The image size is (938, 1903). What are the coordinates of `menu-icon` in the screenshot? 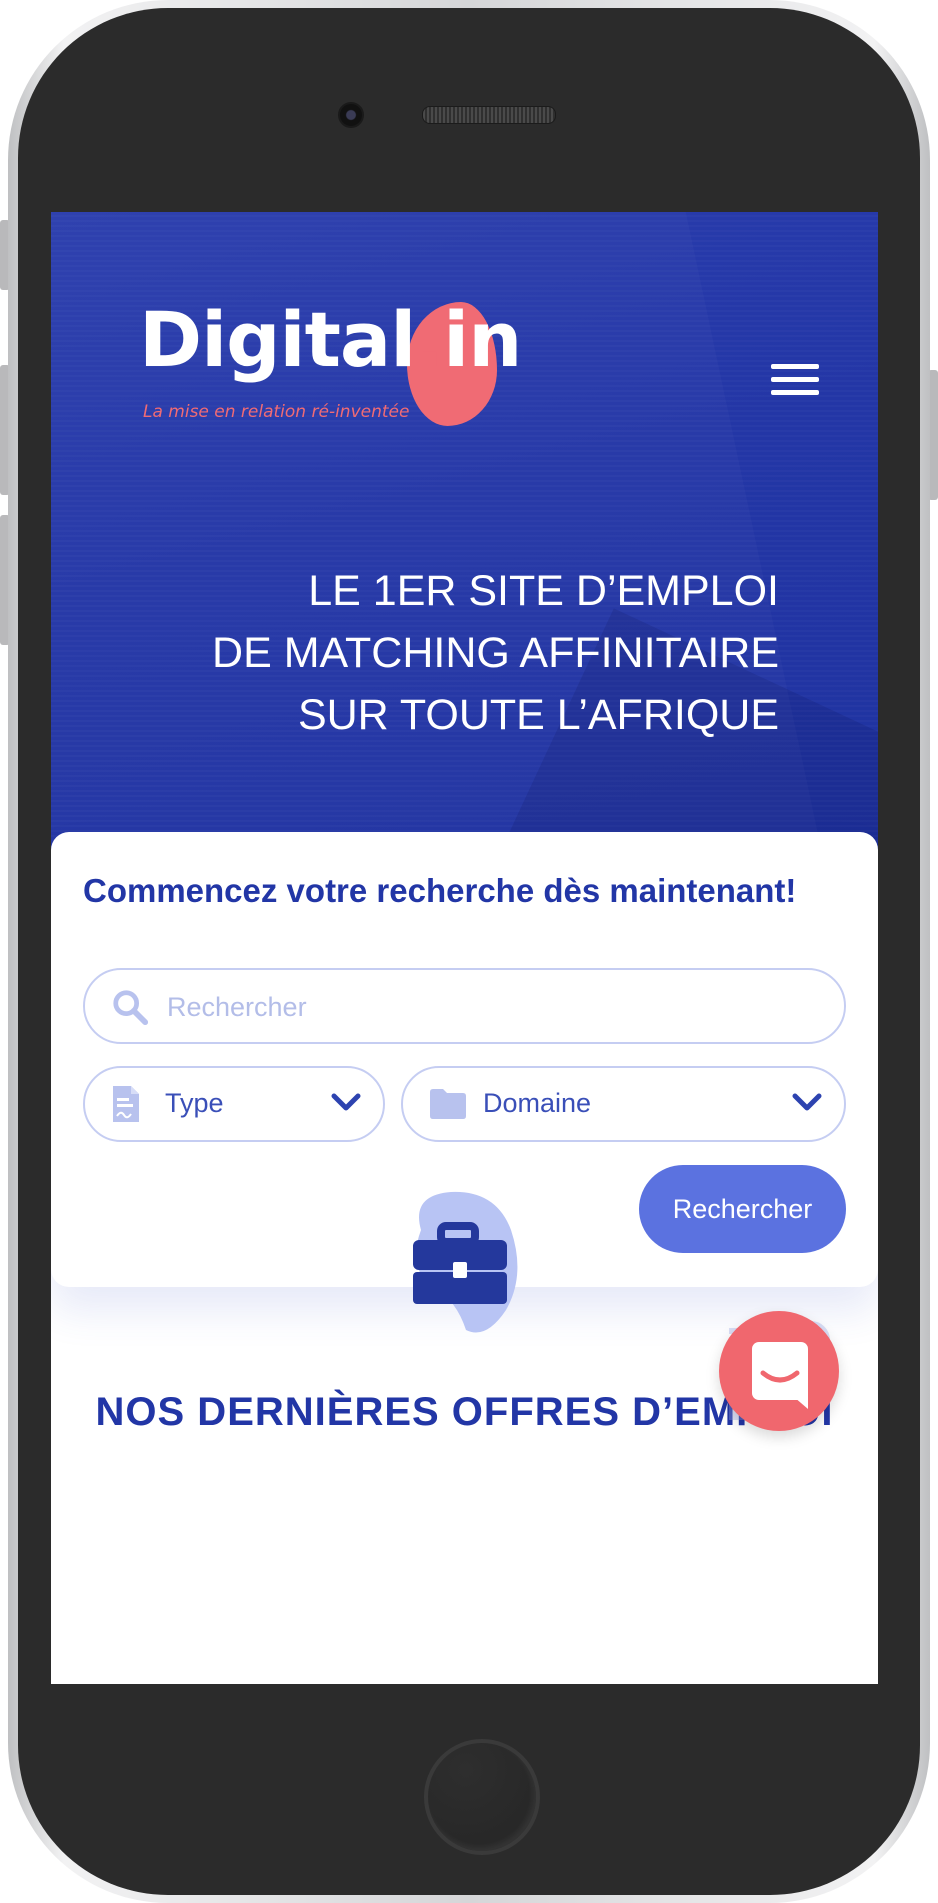 It's located at (795, 384).